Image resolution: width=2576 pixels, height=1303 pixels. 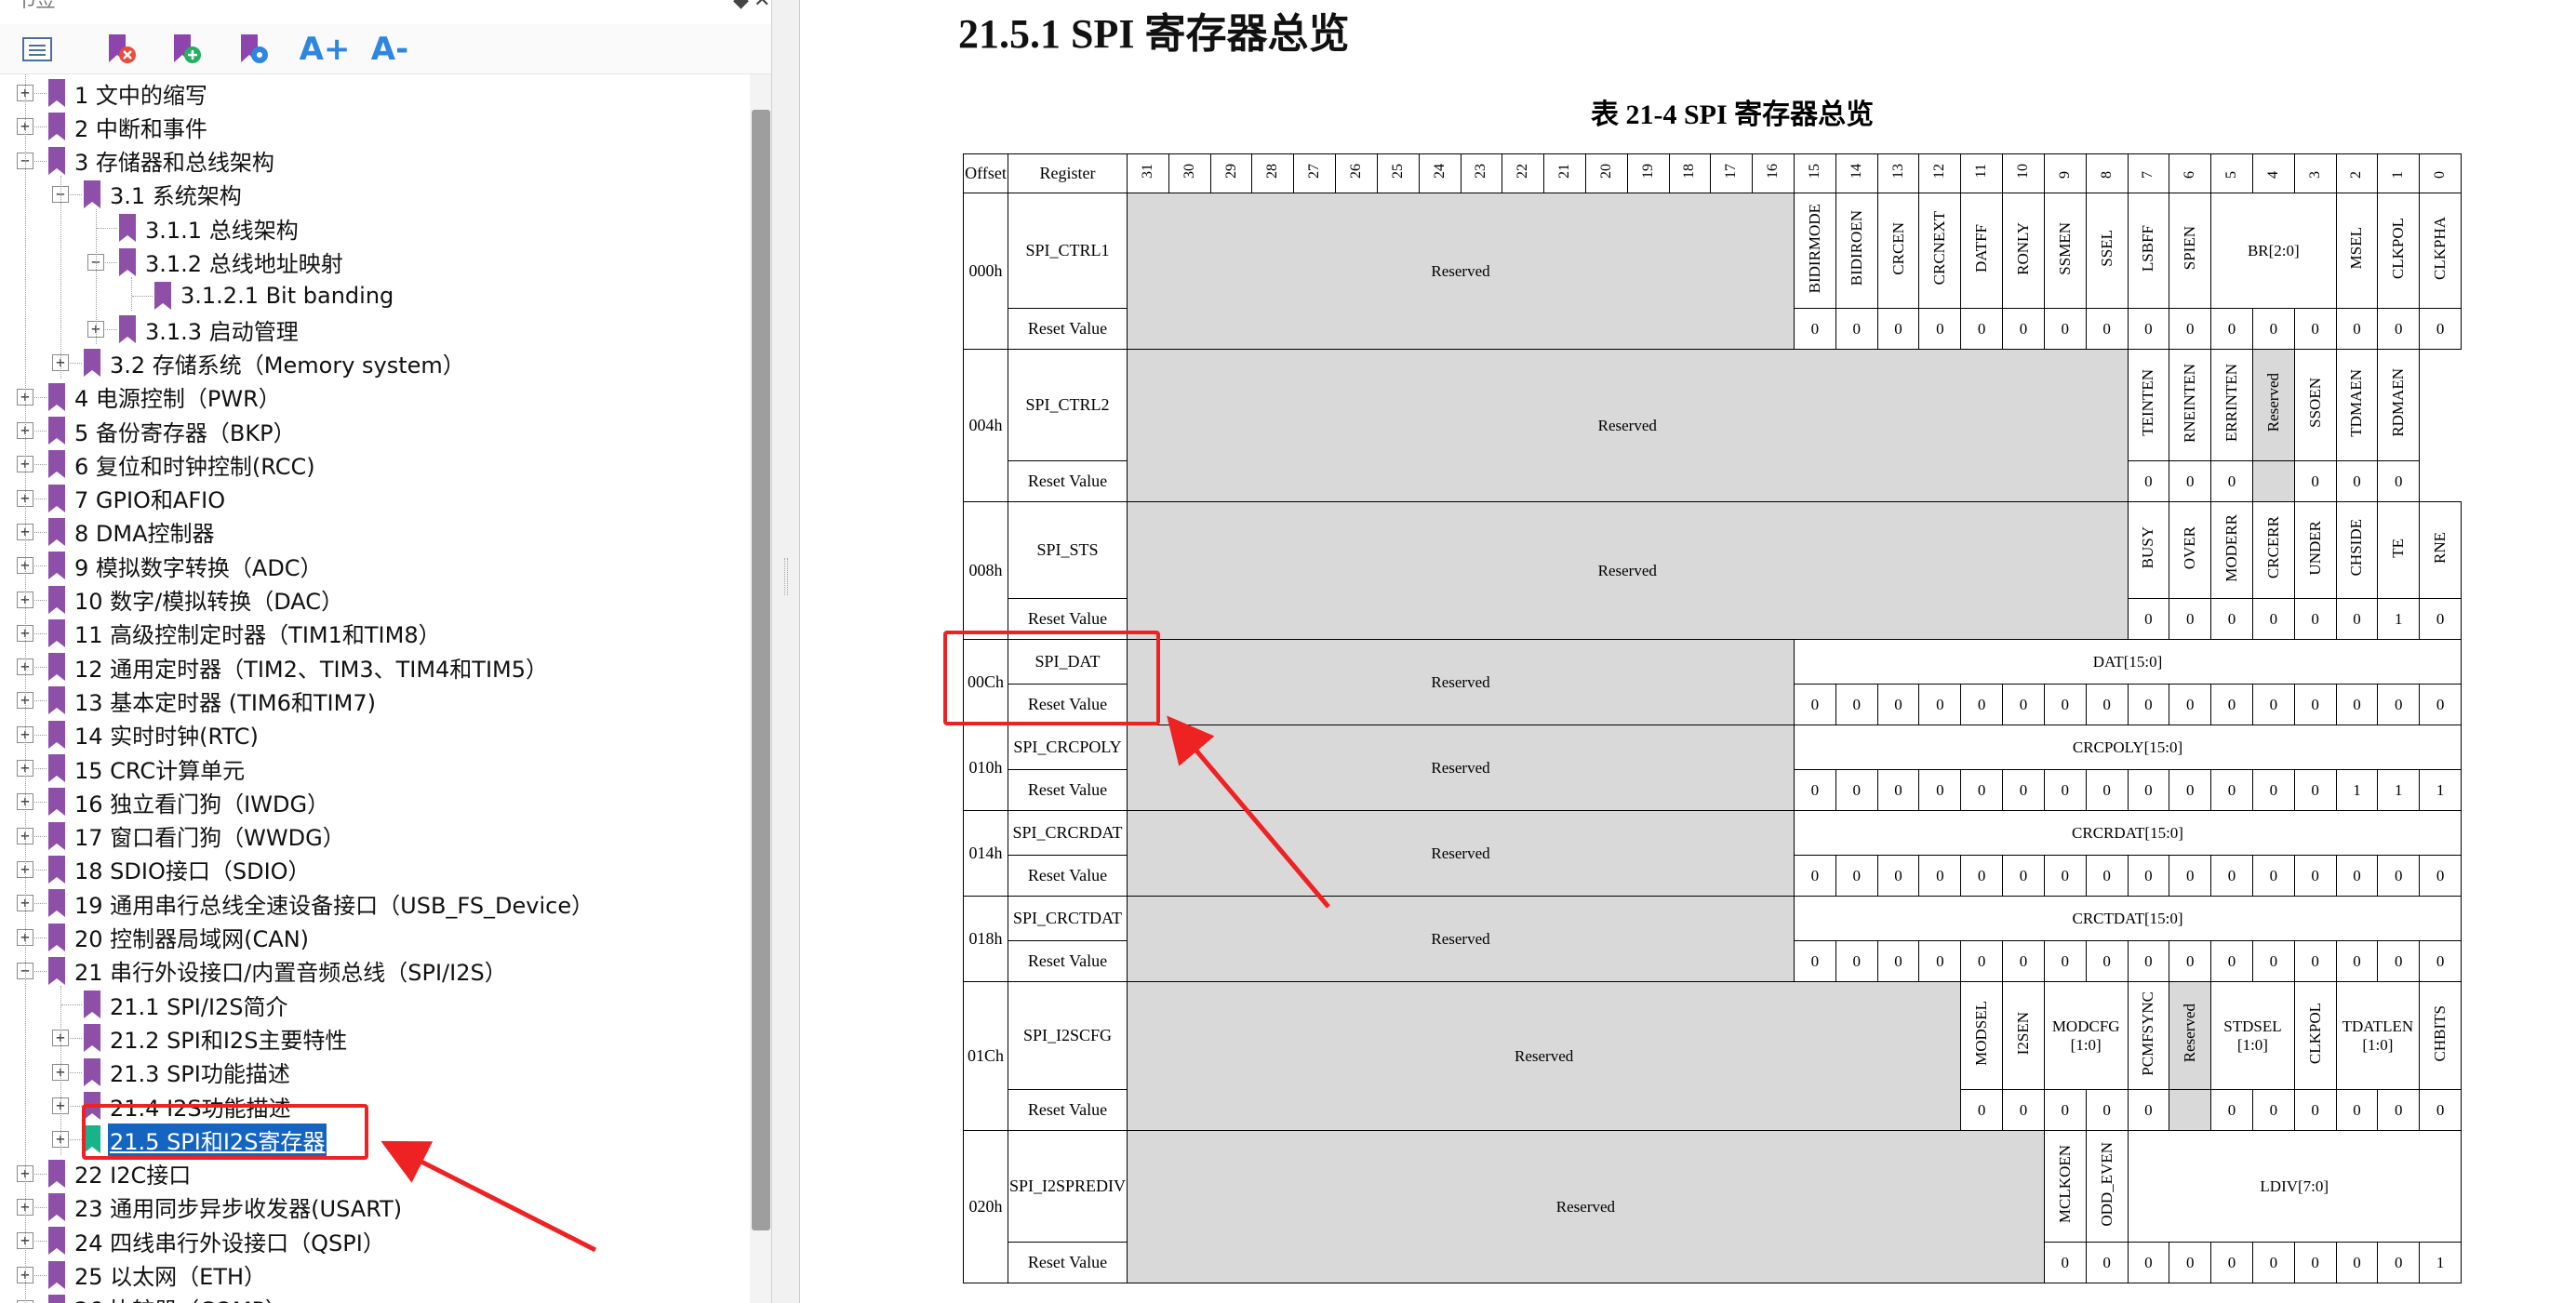 I want to click on bookmark-item: 3.1 系统架构, so click(x=164, y=194).